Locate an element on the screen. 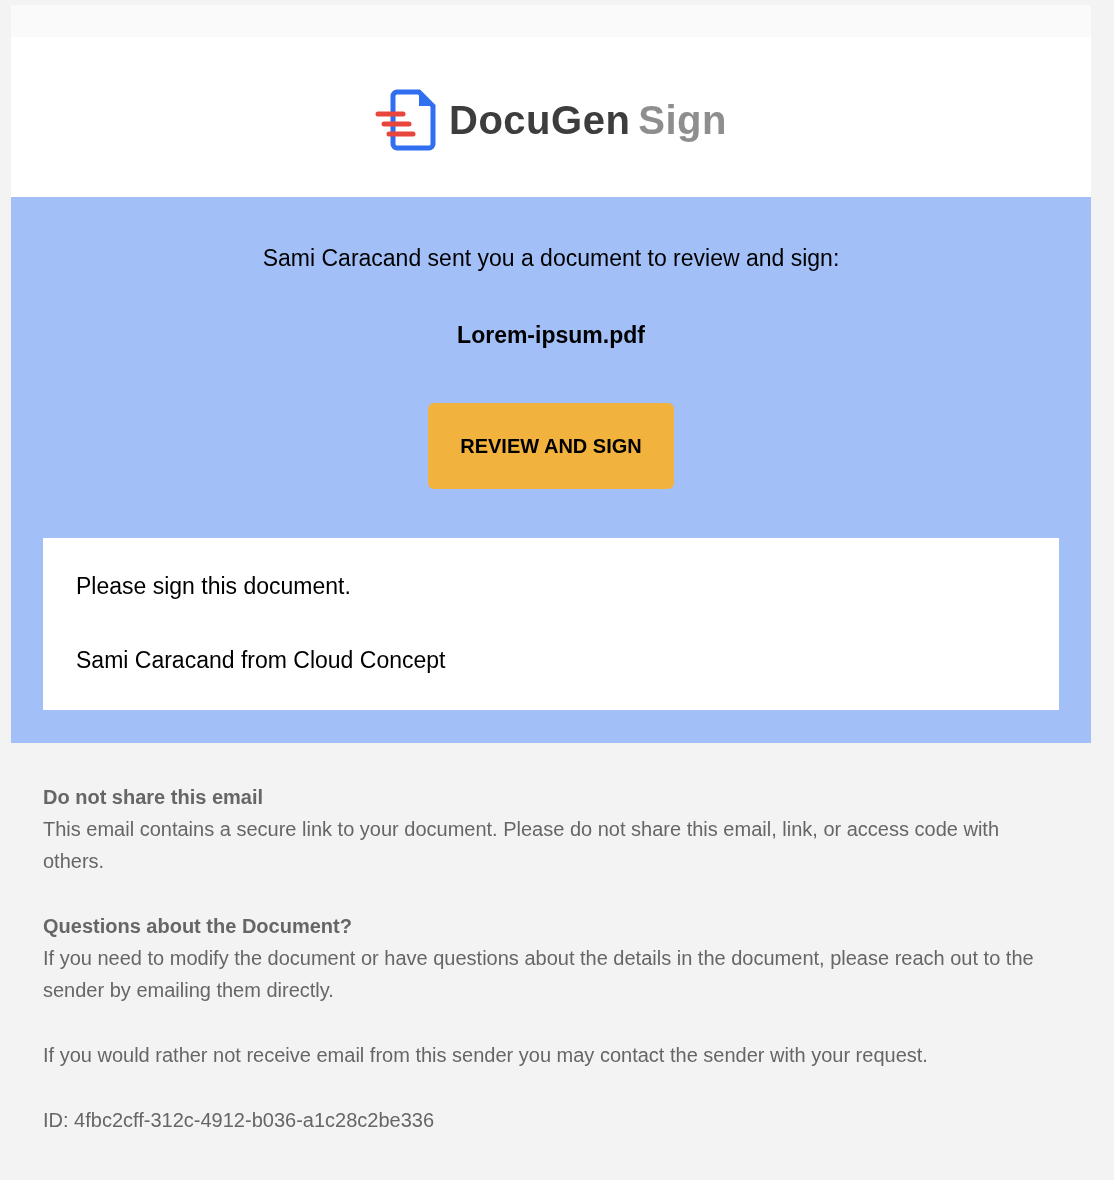 The height and width of the screenshot is (1180, 1114). note-text: Please sign this document. is located at coordinates (214, 586).